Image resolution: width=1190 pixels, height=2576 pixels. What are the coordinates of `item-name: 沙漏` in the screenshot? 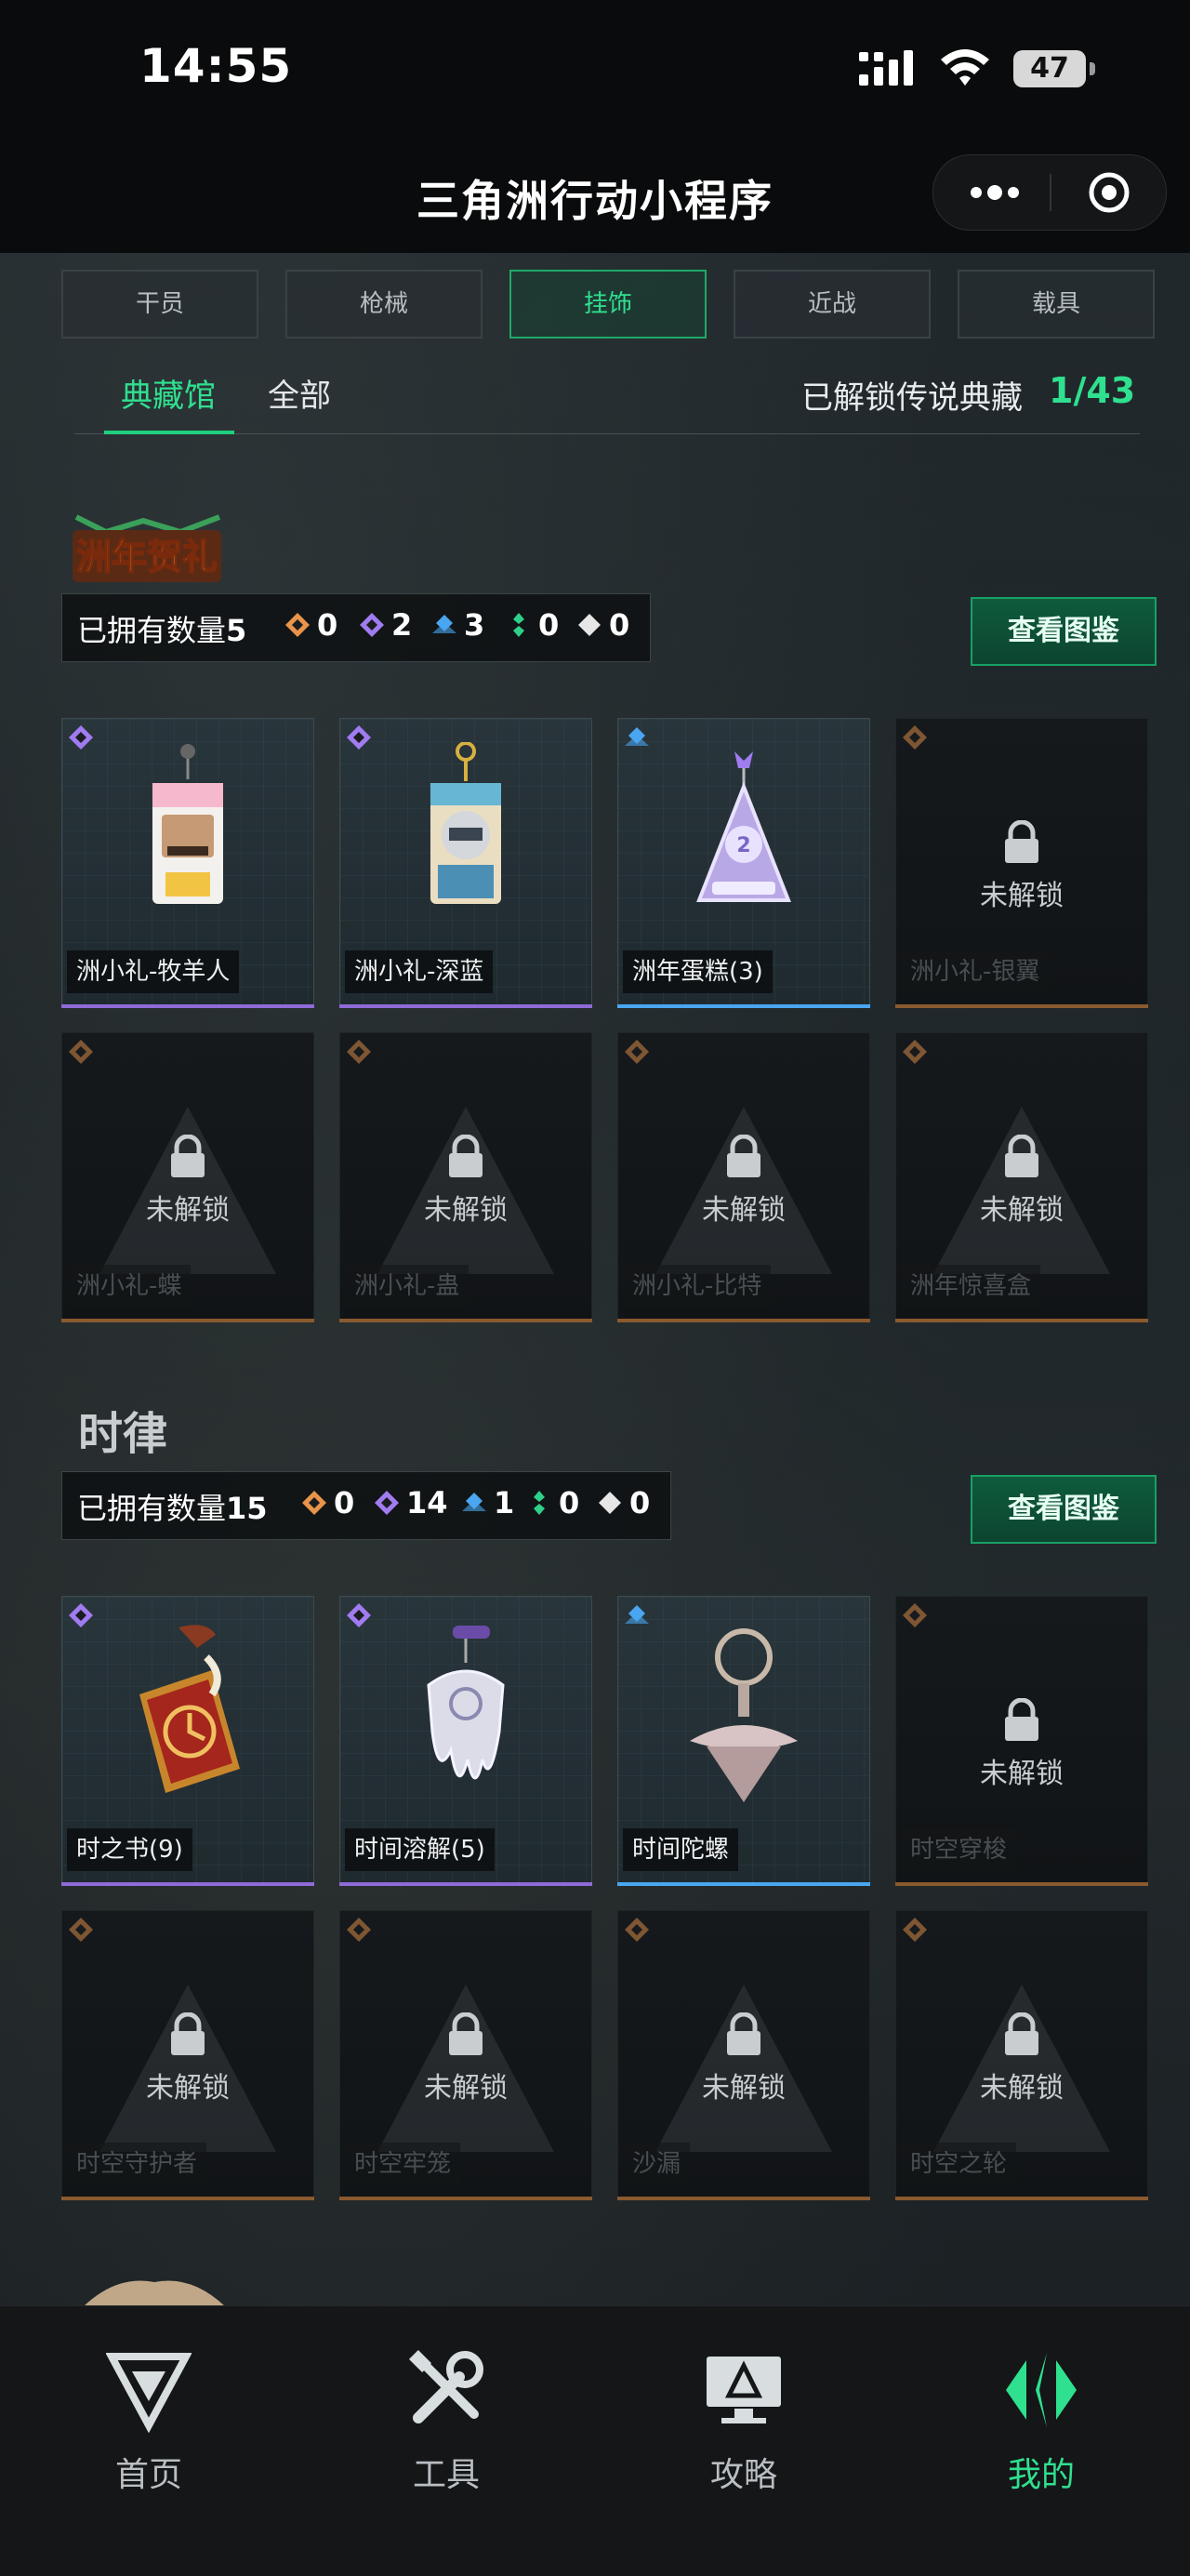 It's located at (657, 2164).